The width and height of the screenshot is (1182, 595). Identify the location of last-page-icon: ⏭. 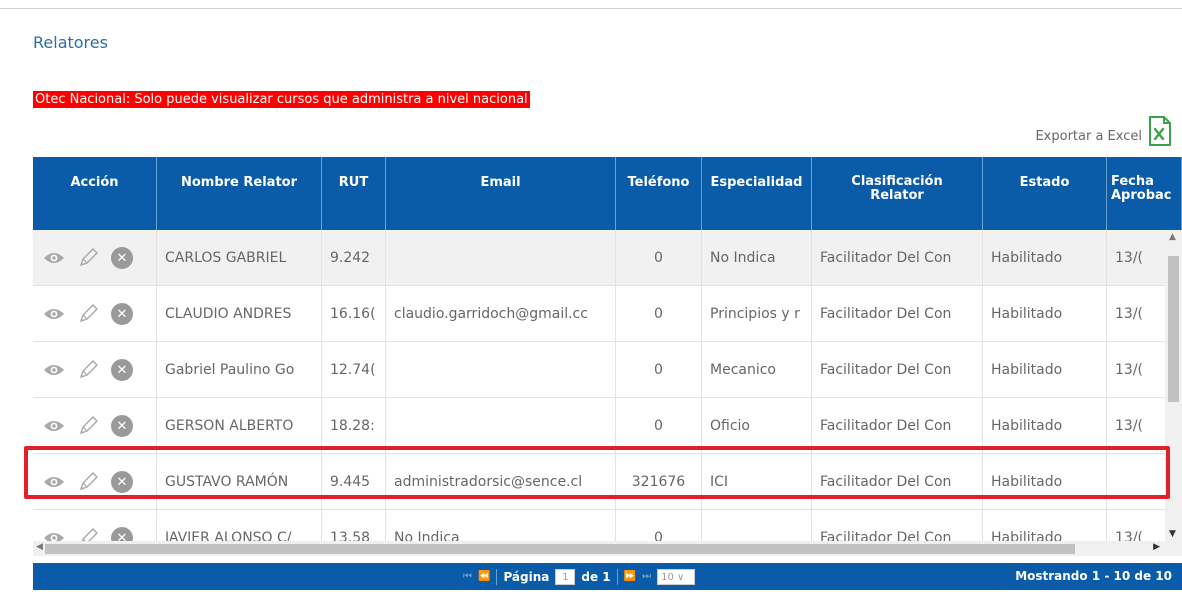
(646, 576).